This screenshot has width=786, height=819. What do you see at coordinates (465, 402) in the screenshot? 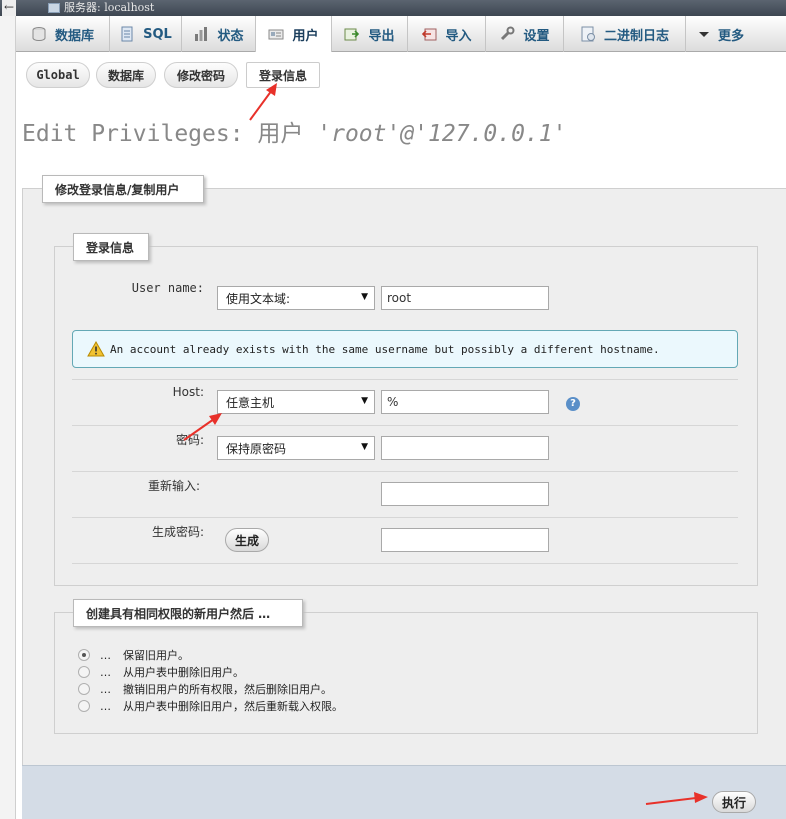
I see `host-input: %` at bounding box center [465, 402].